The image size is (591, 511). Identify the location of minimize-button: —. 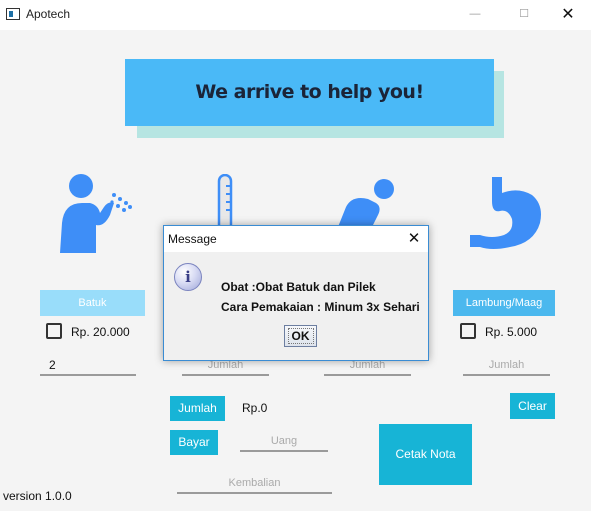
(475, 15).